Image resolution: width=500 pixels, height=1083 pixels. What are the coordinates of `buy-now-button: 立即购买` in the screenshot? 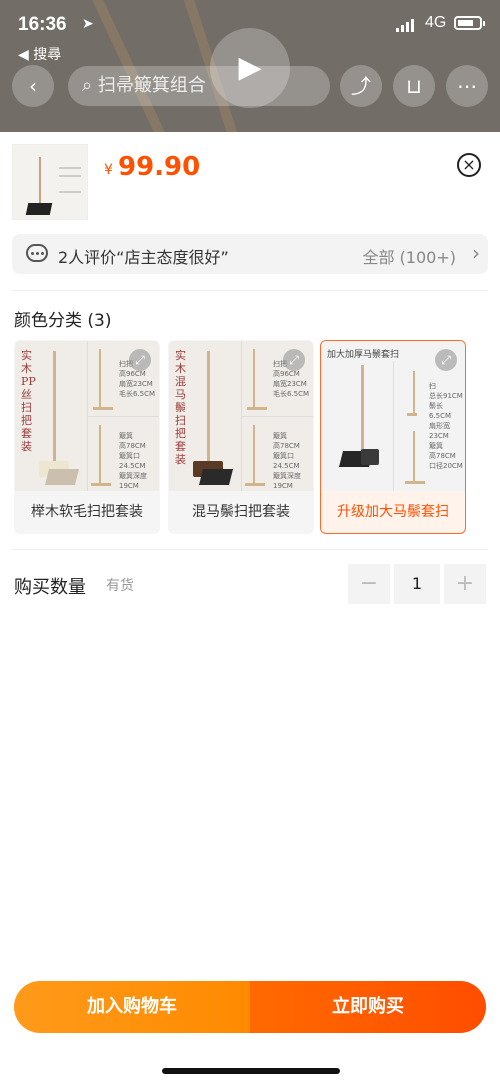 It's located at (368, 1007).